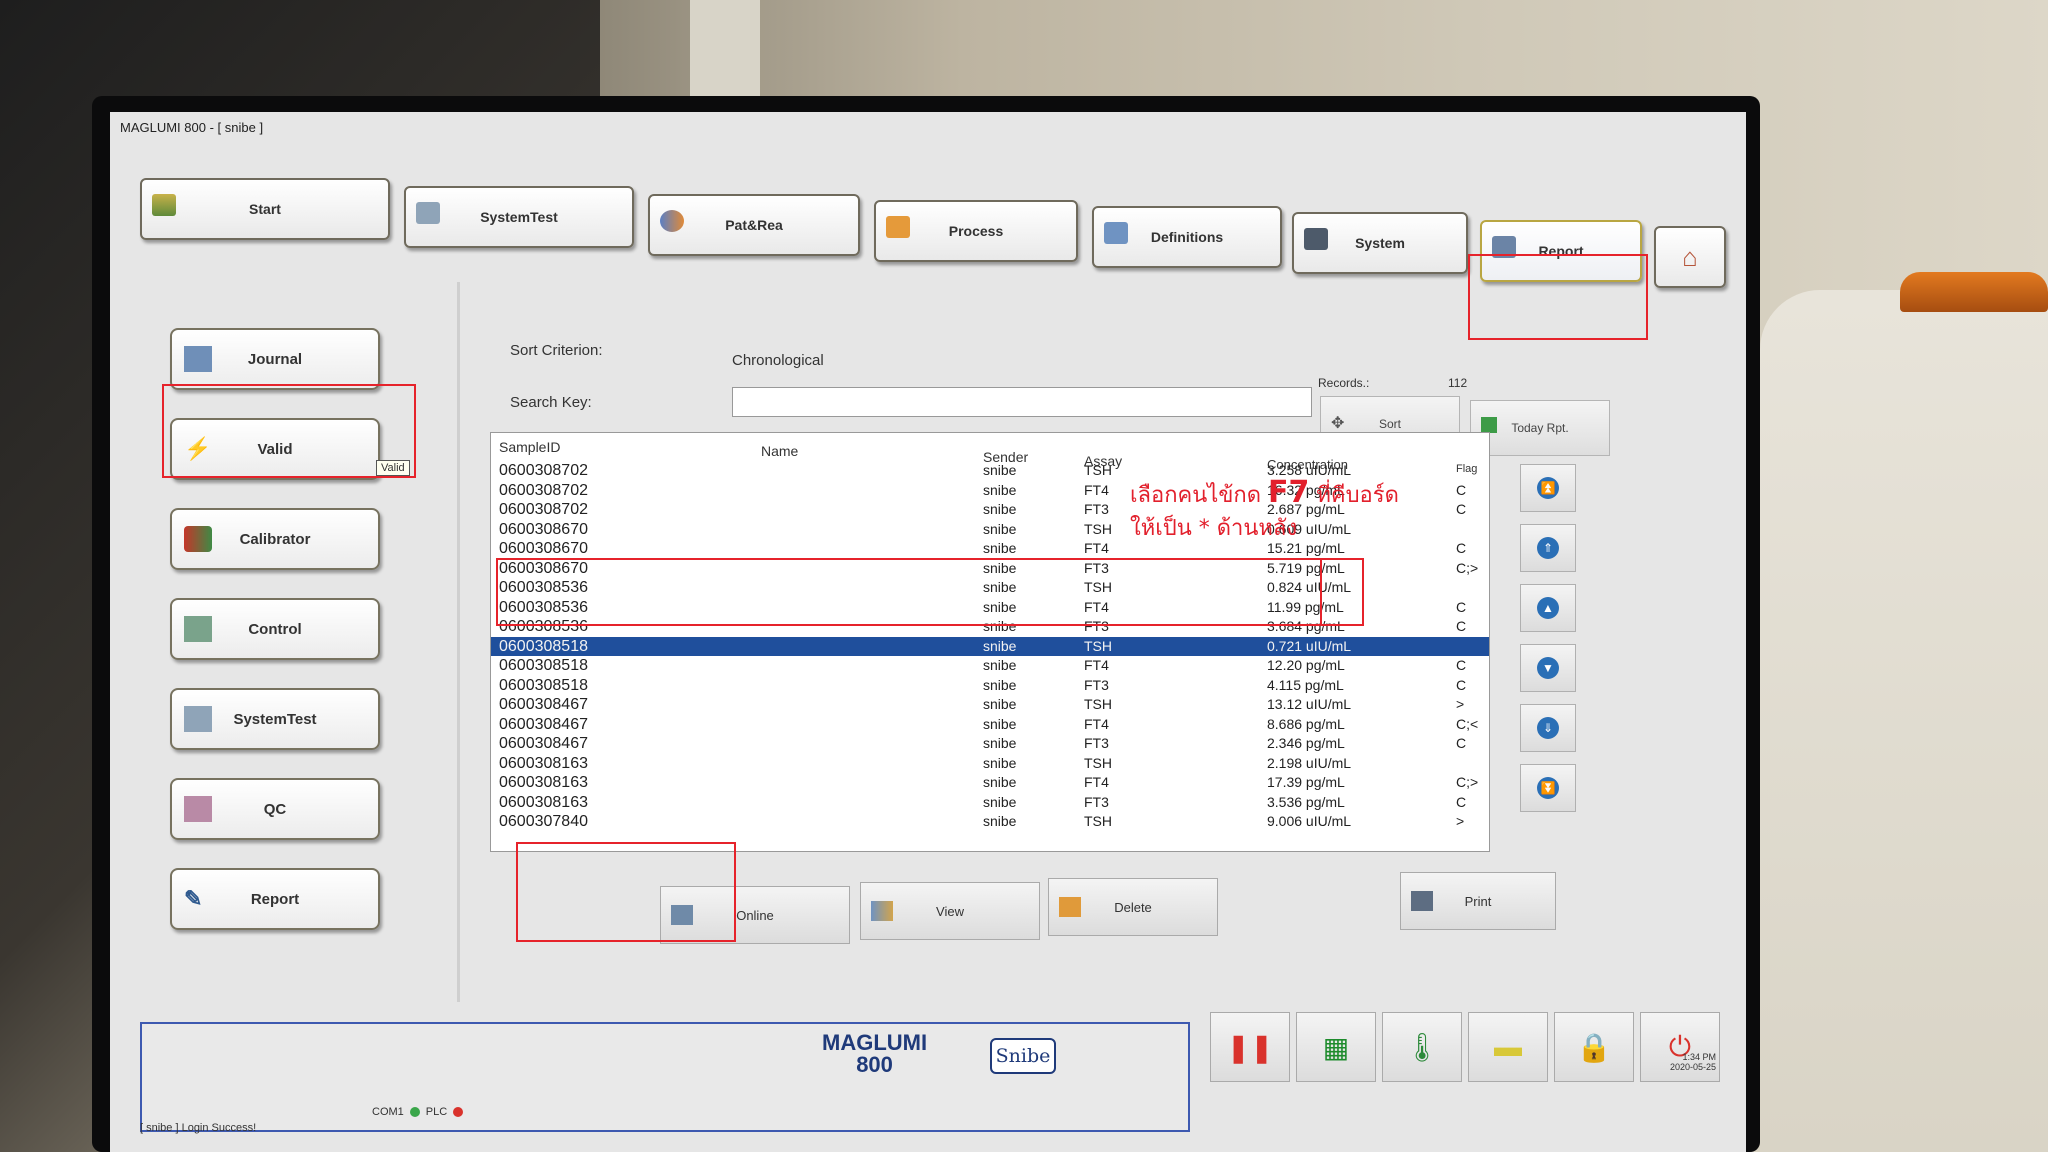 Image resolution: width=2048 pixels, height=1152 pixels. Describe the element at coordinates (1133, 907) in the screenshot. I see `delete-button: Delete` at that location.